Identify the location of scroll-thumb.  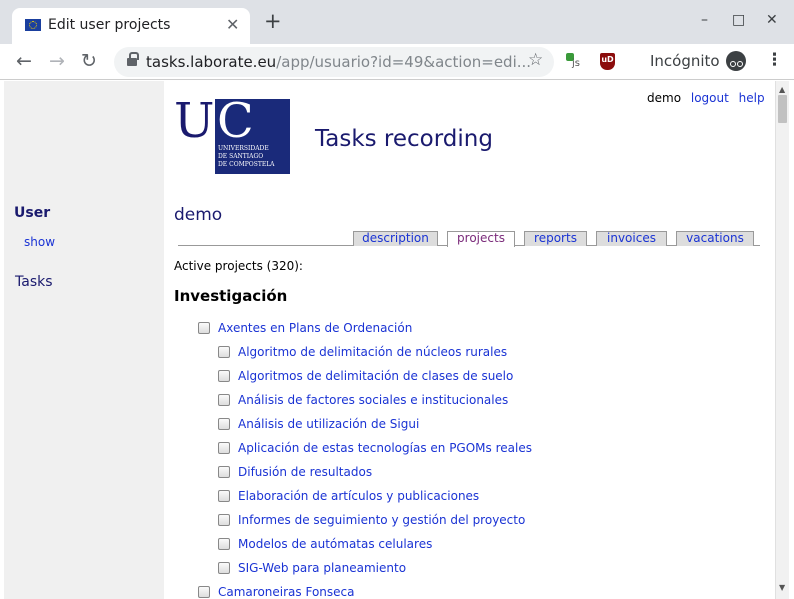
(782, 109).